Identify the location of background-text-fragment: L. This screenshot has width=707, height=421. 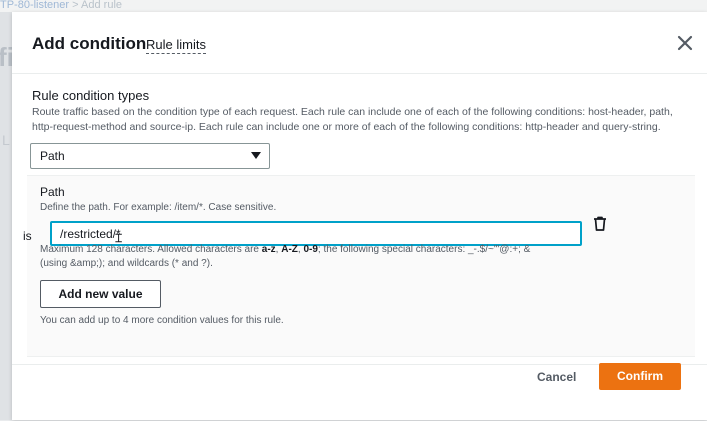
(6, 140).